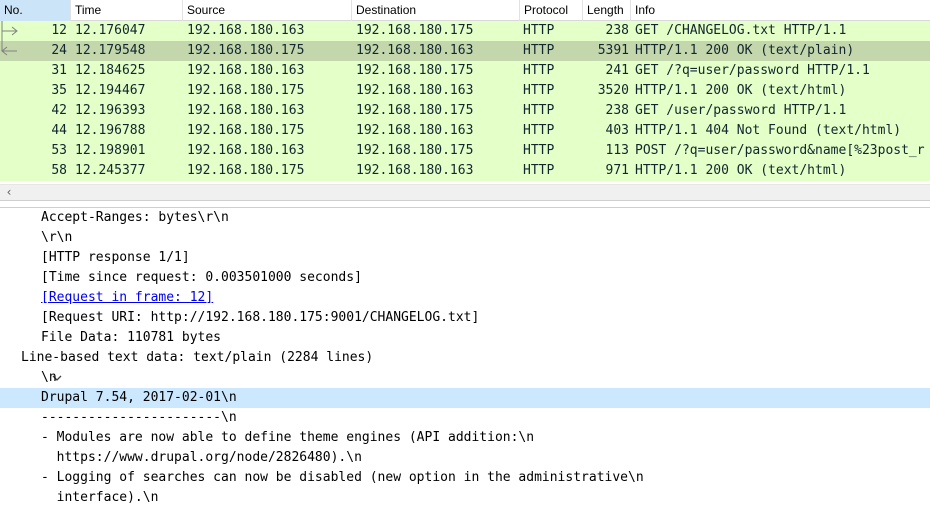 The image size is (930, 511). I want to click on text-data-line: https://www.drupal.org/node/2826480).\n, so click(465, 458).